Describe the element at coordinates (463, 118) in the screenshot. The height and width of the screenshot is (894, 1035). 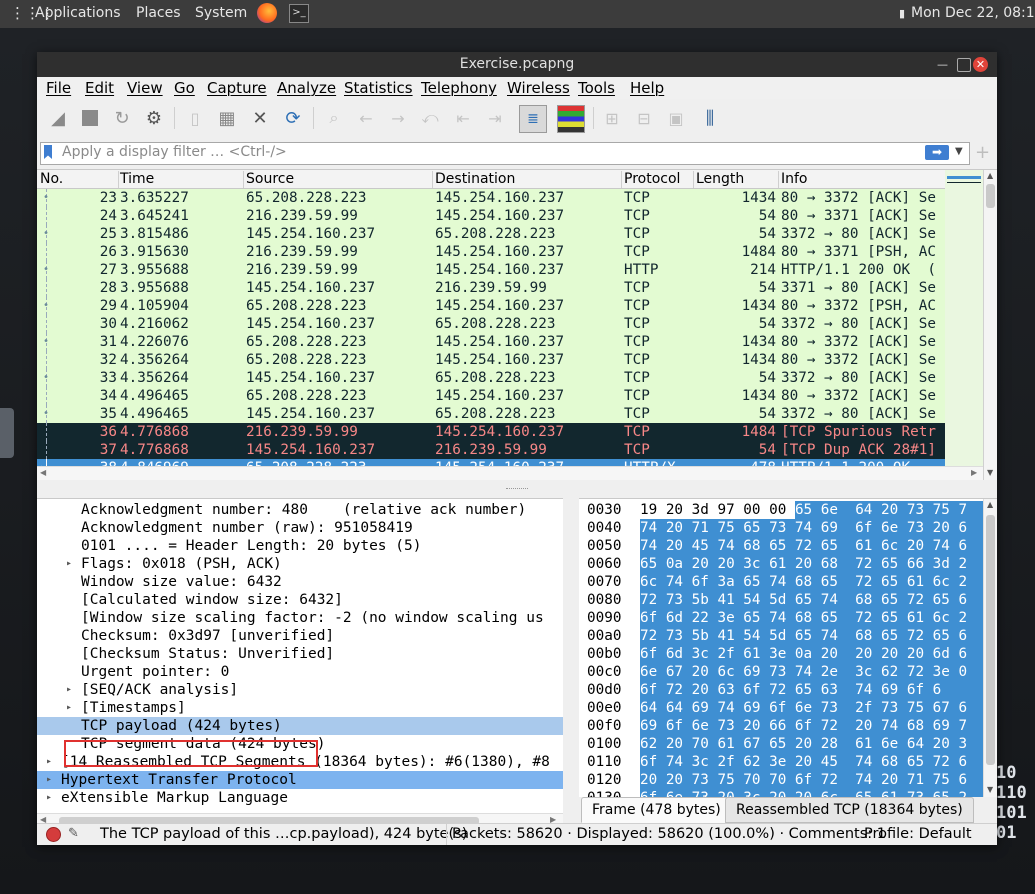
I see `first-packet-icon: ⇤` at that location.